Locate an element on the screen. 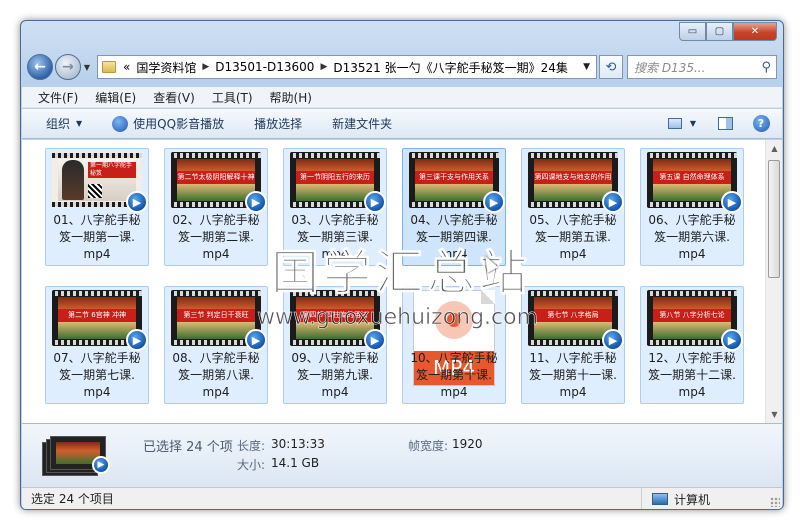  play-with-qq-label: 使用QQ影音播放 is located at coordinates (179, 124).